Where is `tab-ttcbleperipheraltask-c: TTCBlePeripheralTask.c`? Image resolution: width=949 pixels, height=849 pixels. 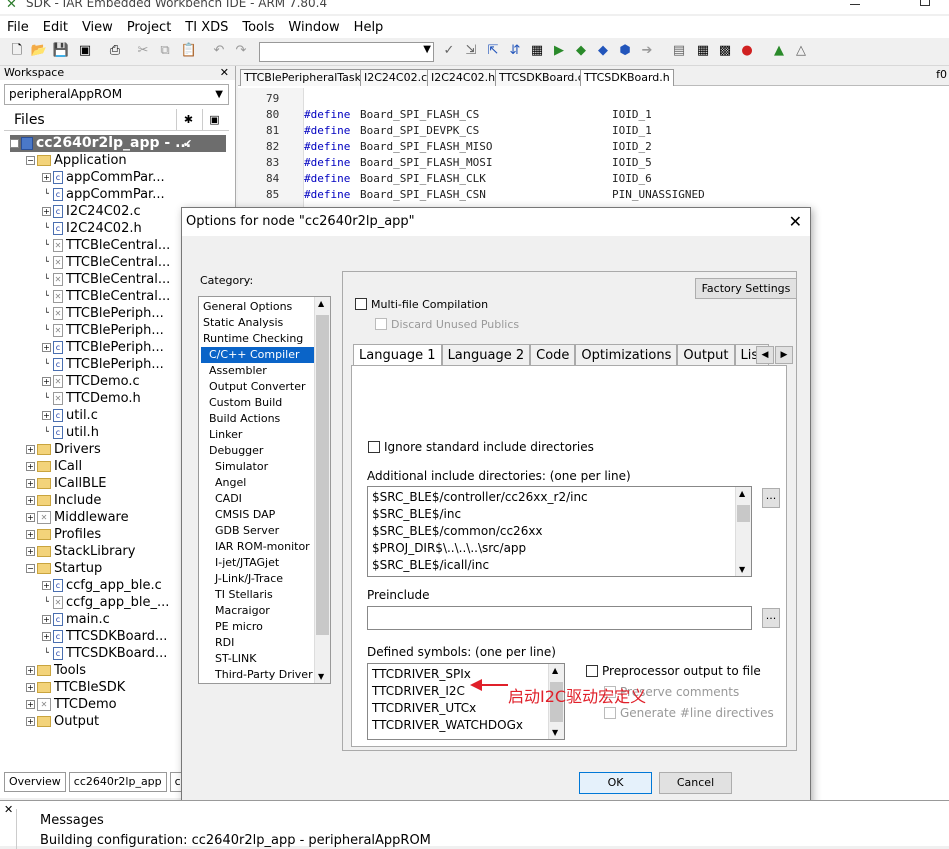
tab-ttcbleperipheraltask-c: TTCBlePeripheralTask.c is located at coordinates (307, 77).